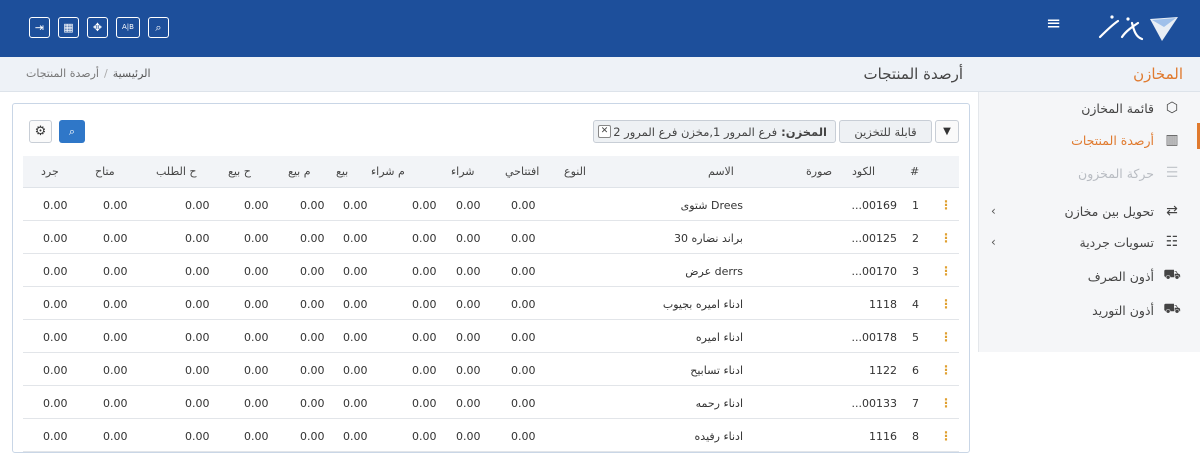  Describe the element at coordinates (1053, 24) in the screenshot. I see `menu-icon: ≡` at that location.